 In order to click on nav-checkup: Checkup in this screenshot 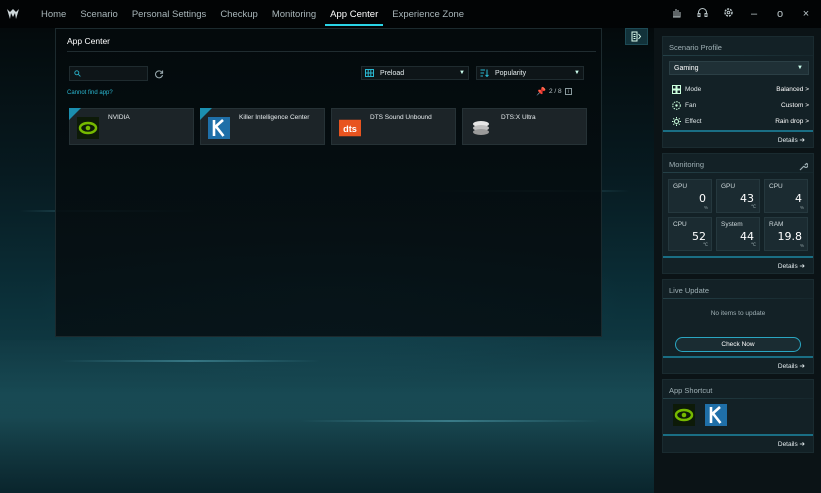, I will do `click(239, 14)`.